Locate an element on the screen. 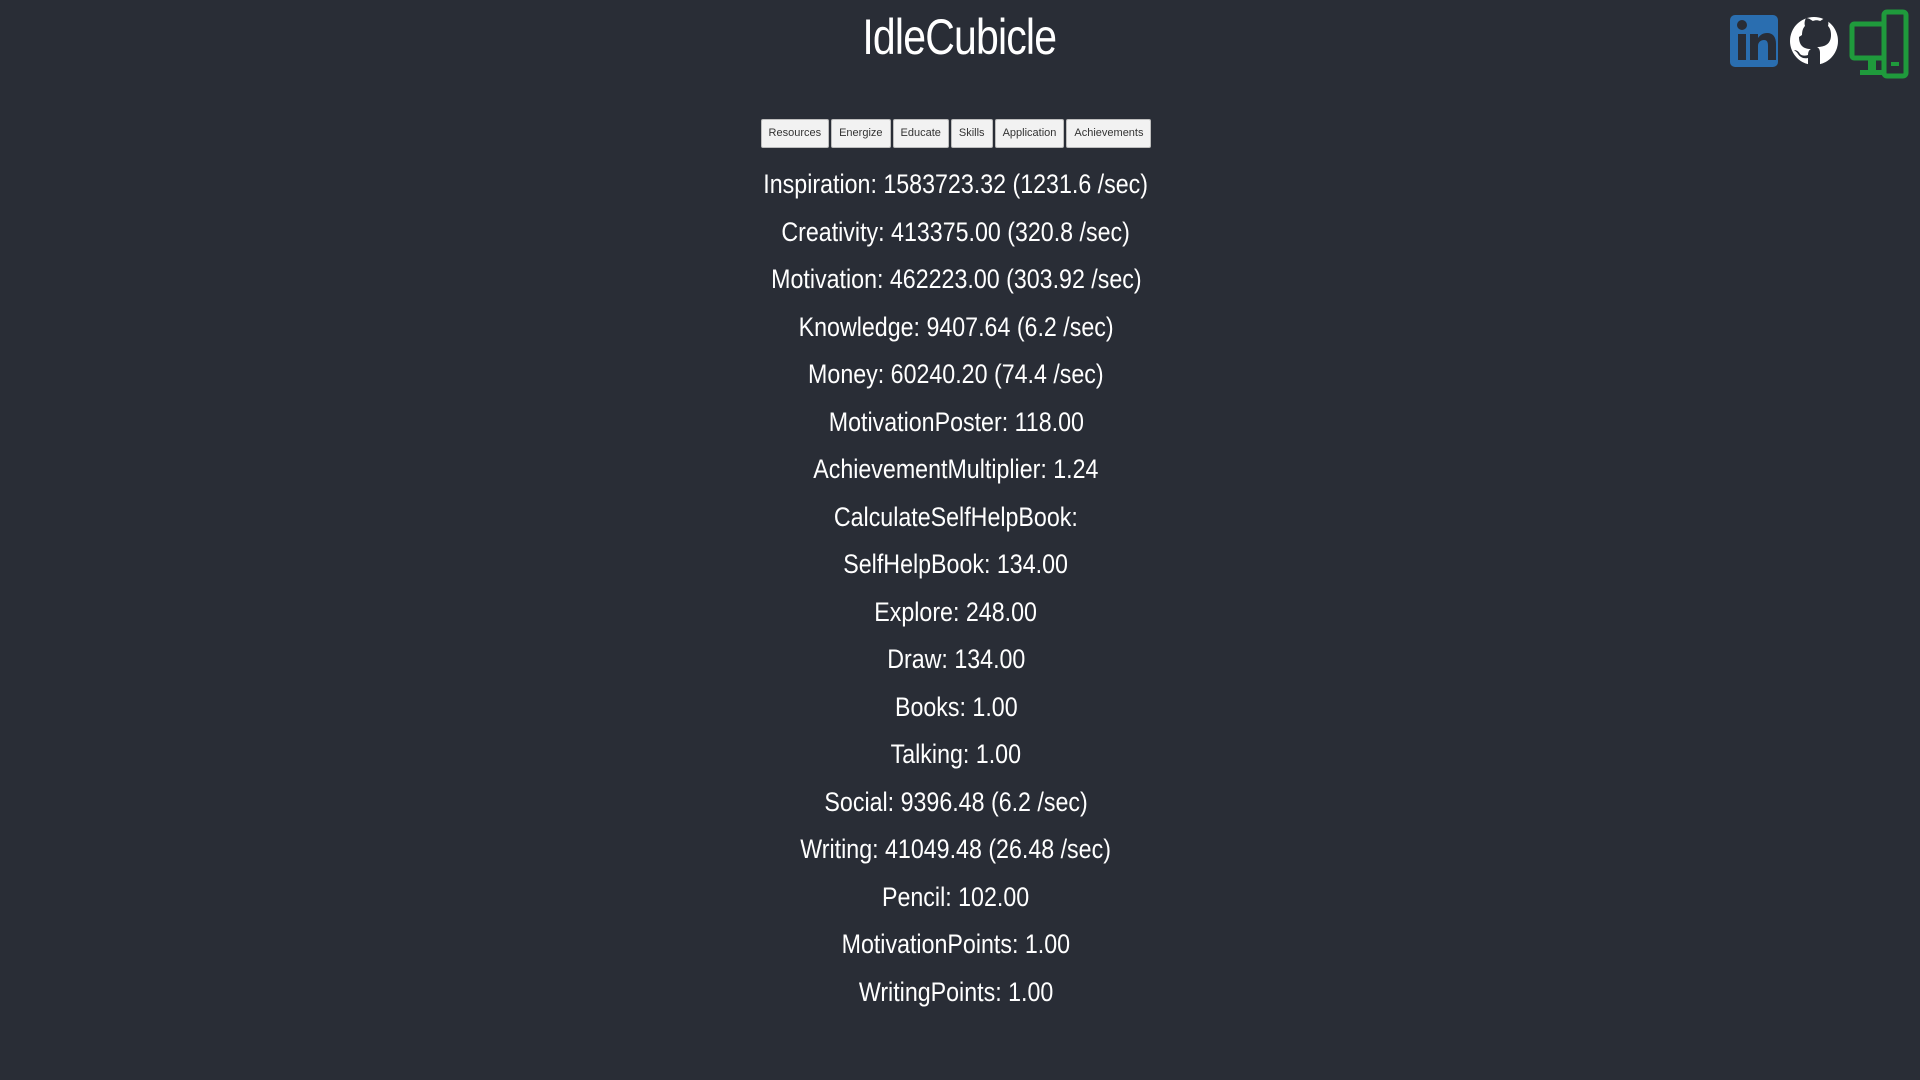 The width and height of the screenshot is (1920, 1080). tab-educate: Educate is located at coordinates (920, 133).